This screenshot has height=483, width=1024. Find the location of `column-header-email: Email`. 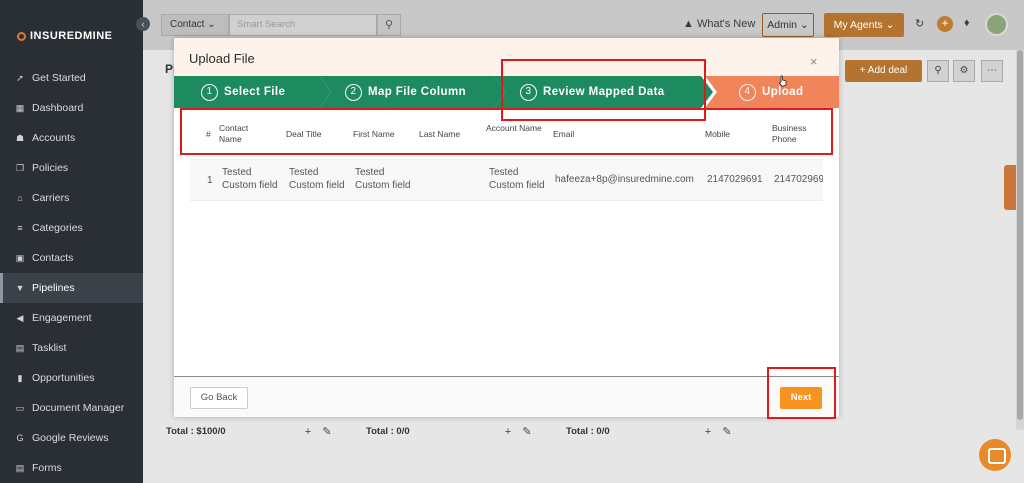

column-header-email: Email is located at coordinates (564, 134).